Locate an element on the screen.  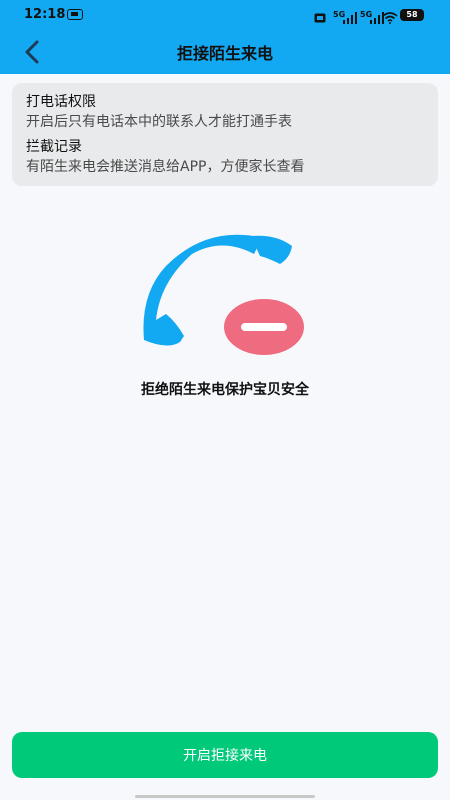
enable-reject-calls-button: 开启拒接来电 is located at coordinates (225, 755).